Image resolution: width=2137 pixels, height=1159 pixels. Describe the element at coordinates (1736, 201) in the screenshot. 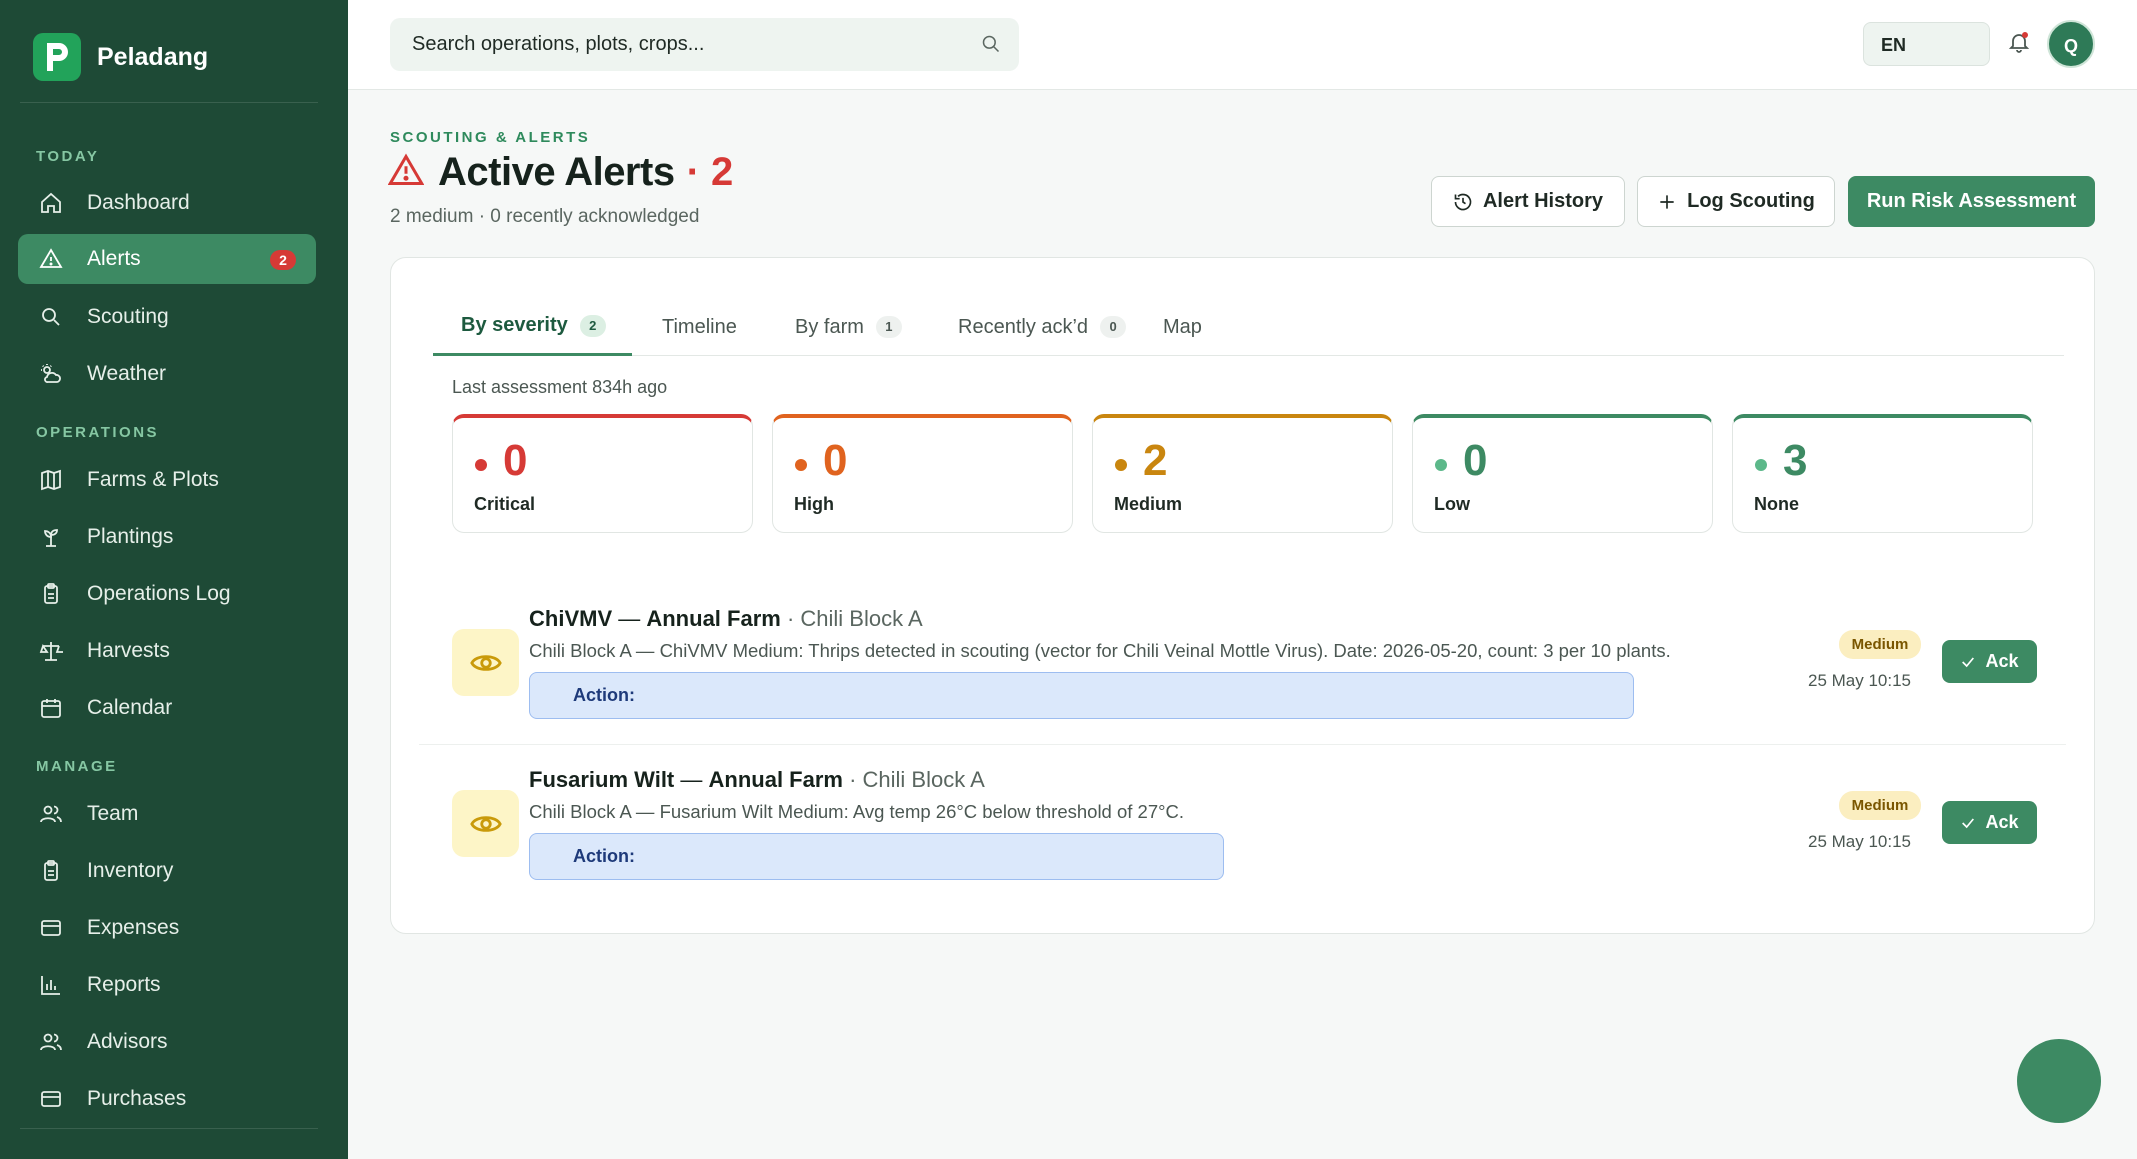

I see `log-scouting-button: Log Scouting` at that location.